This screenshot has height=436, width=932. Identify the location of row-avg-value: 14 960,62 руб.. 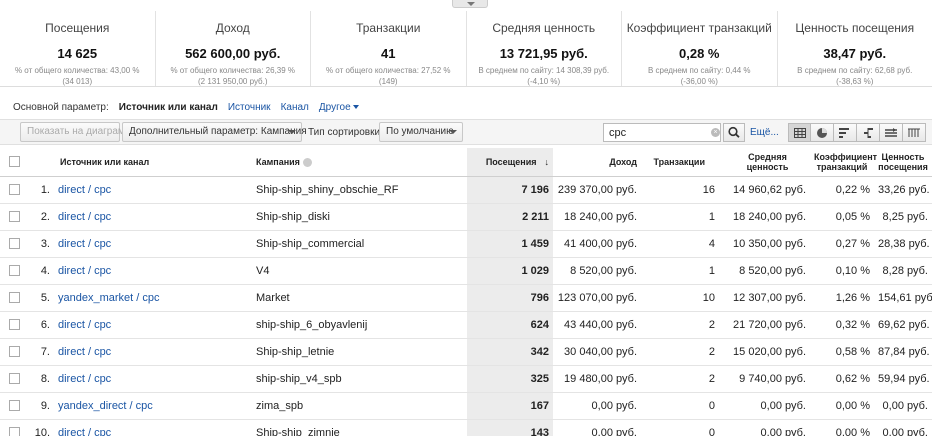
(767, 190).